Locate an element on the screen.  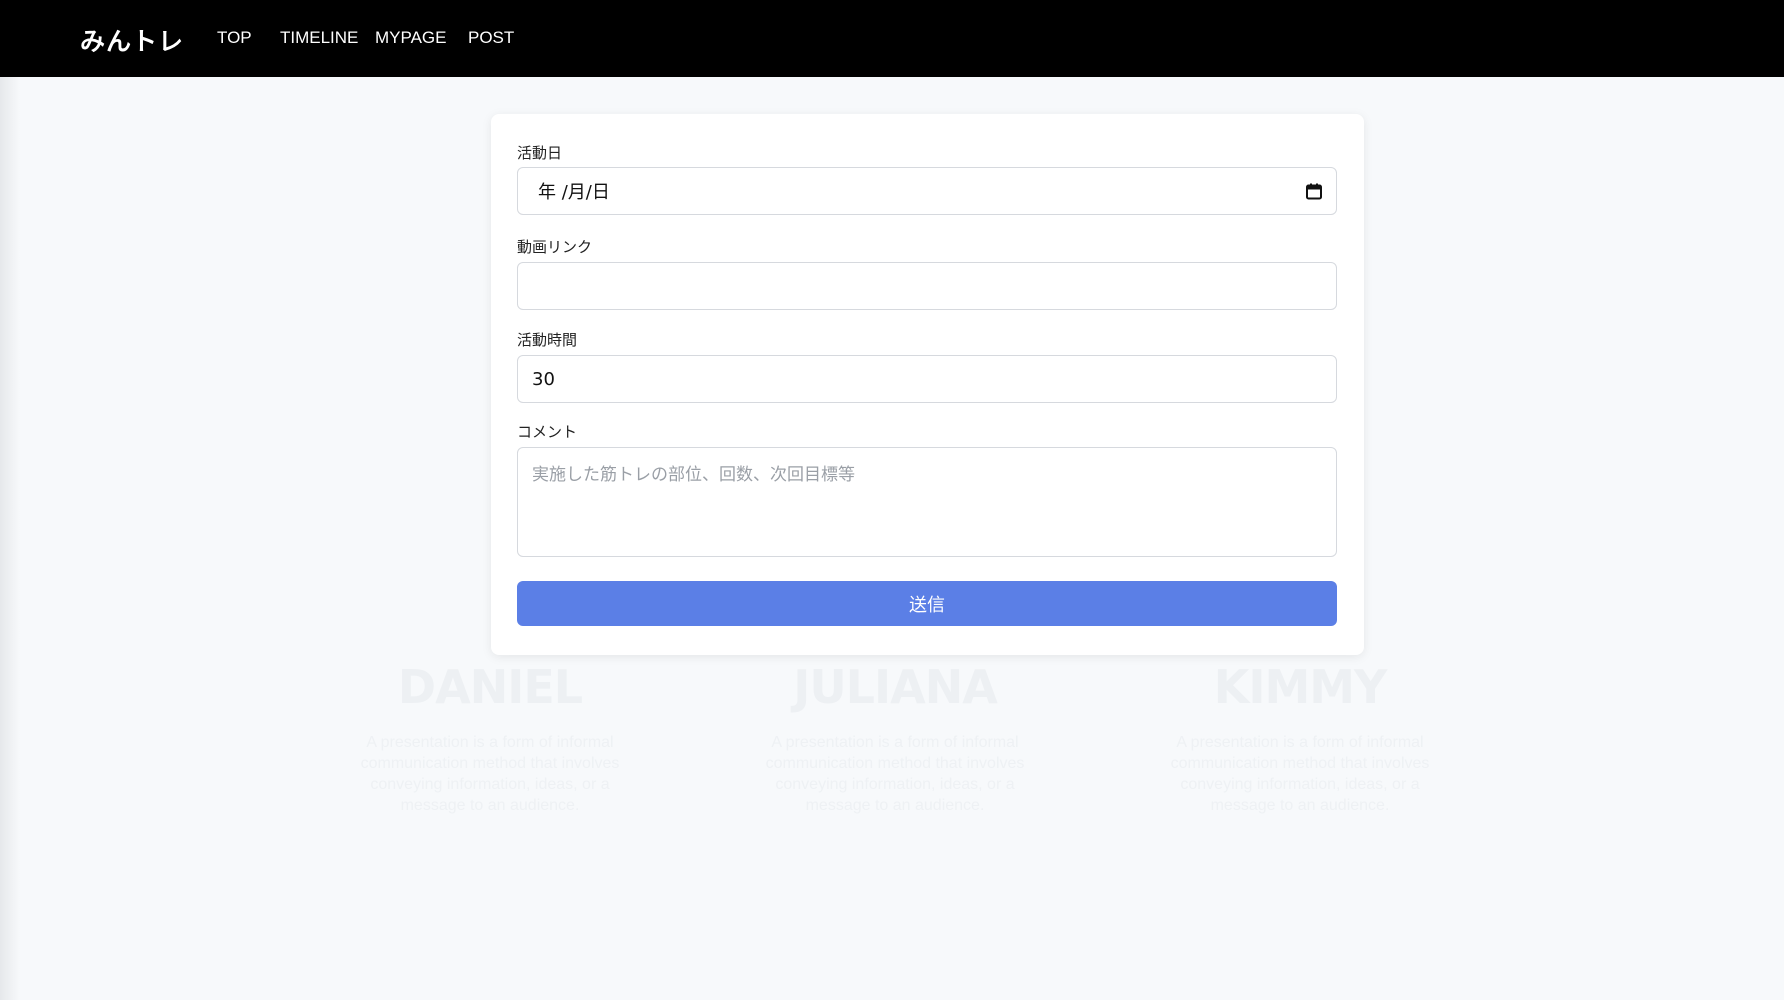
calendar-icon is located at coordinates (1314, 191).